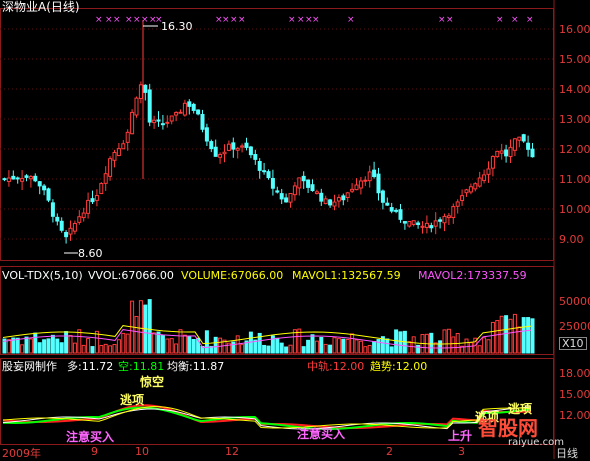 This screenshot has height=461, width=590. Describe the element at coordinates (472, 275) in the screenshot. I see `mavol2-value: MAVOL2:173337.59` at that location.